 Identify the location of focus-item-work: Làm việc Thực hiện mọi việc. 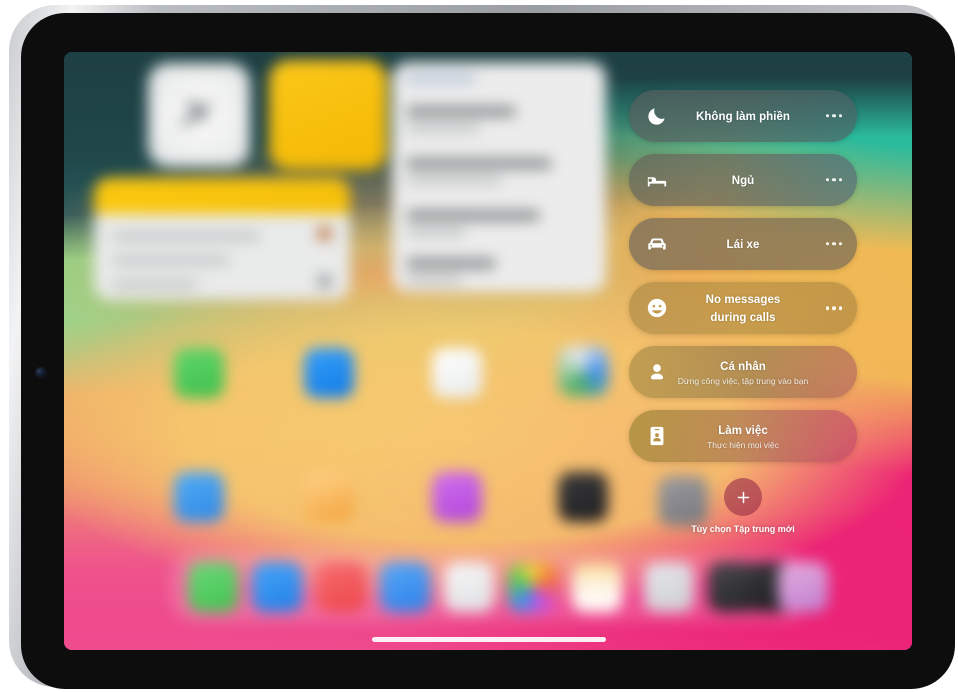
(743, 436).